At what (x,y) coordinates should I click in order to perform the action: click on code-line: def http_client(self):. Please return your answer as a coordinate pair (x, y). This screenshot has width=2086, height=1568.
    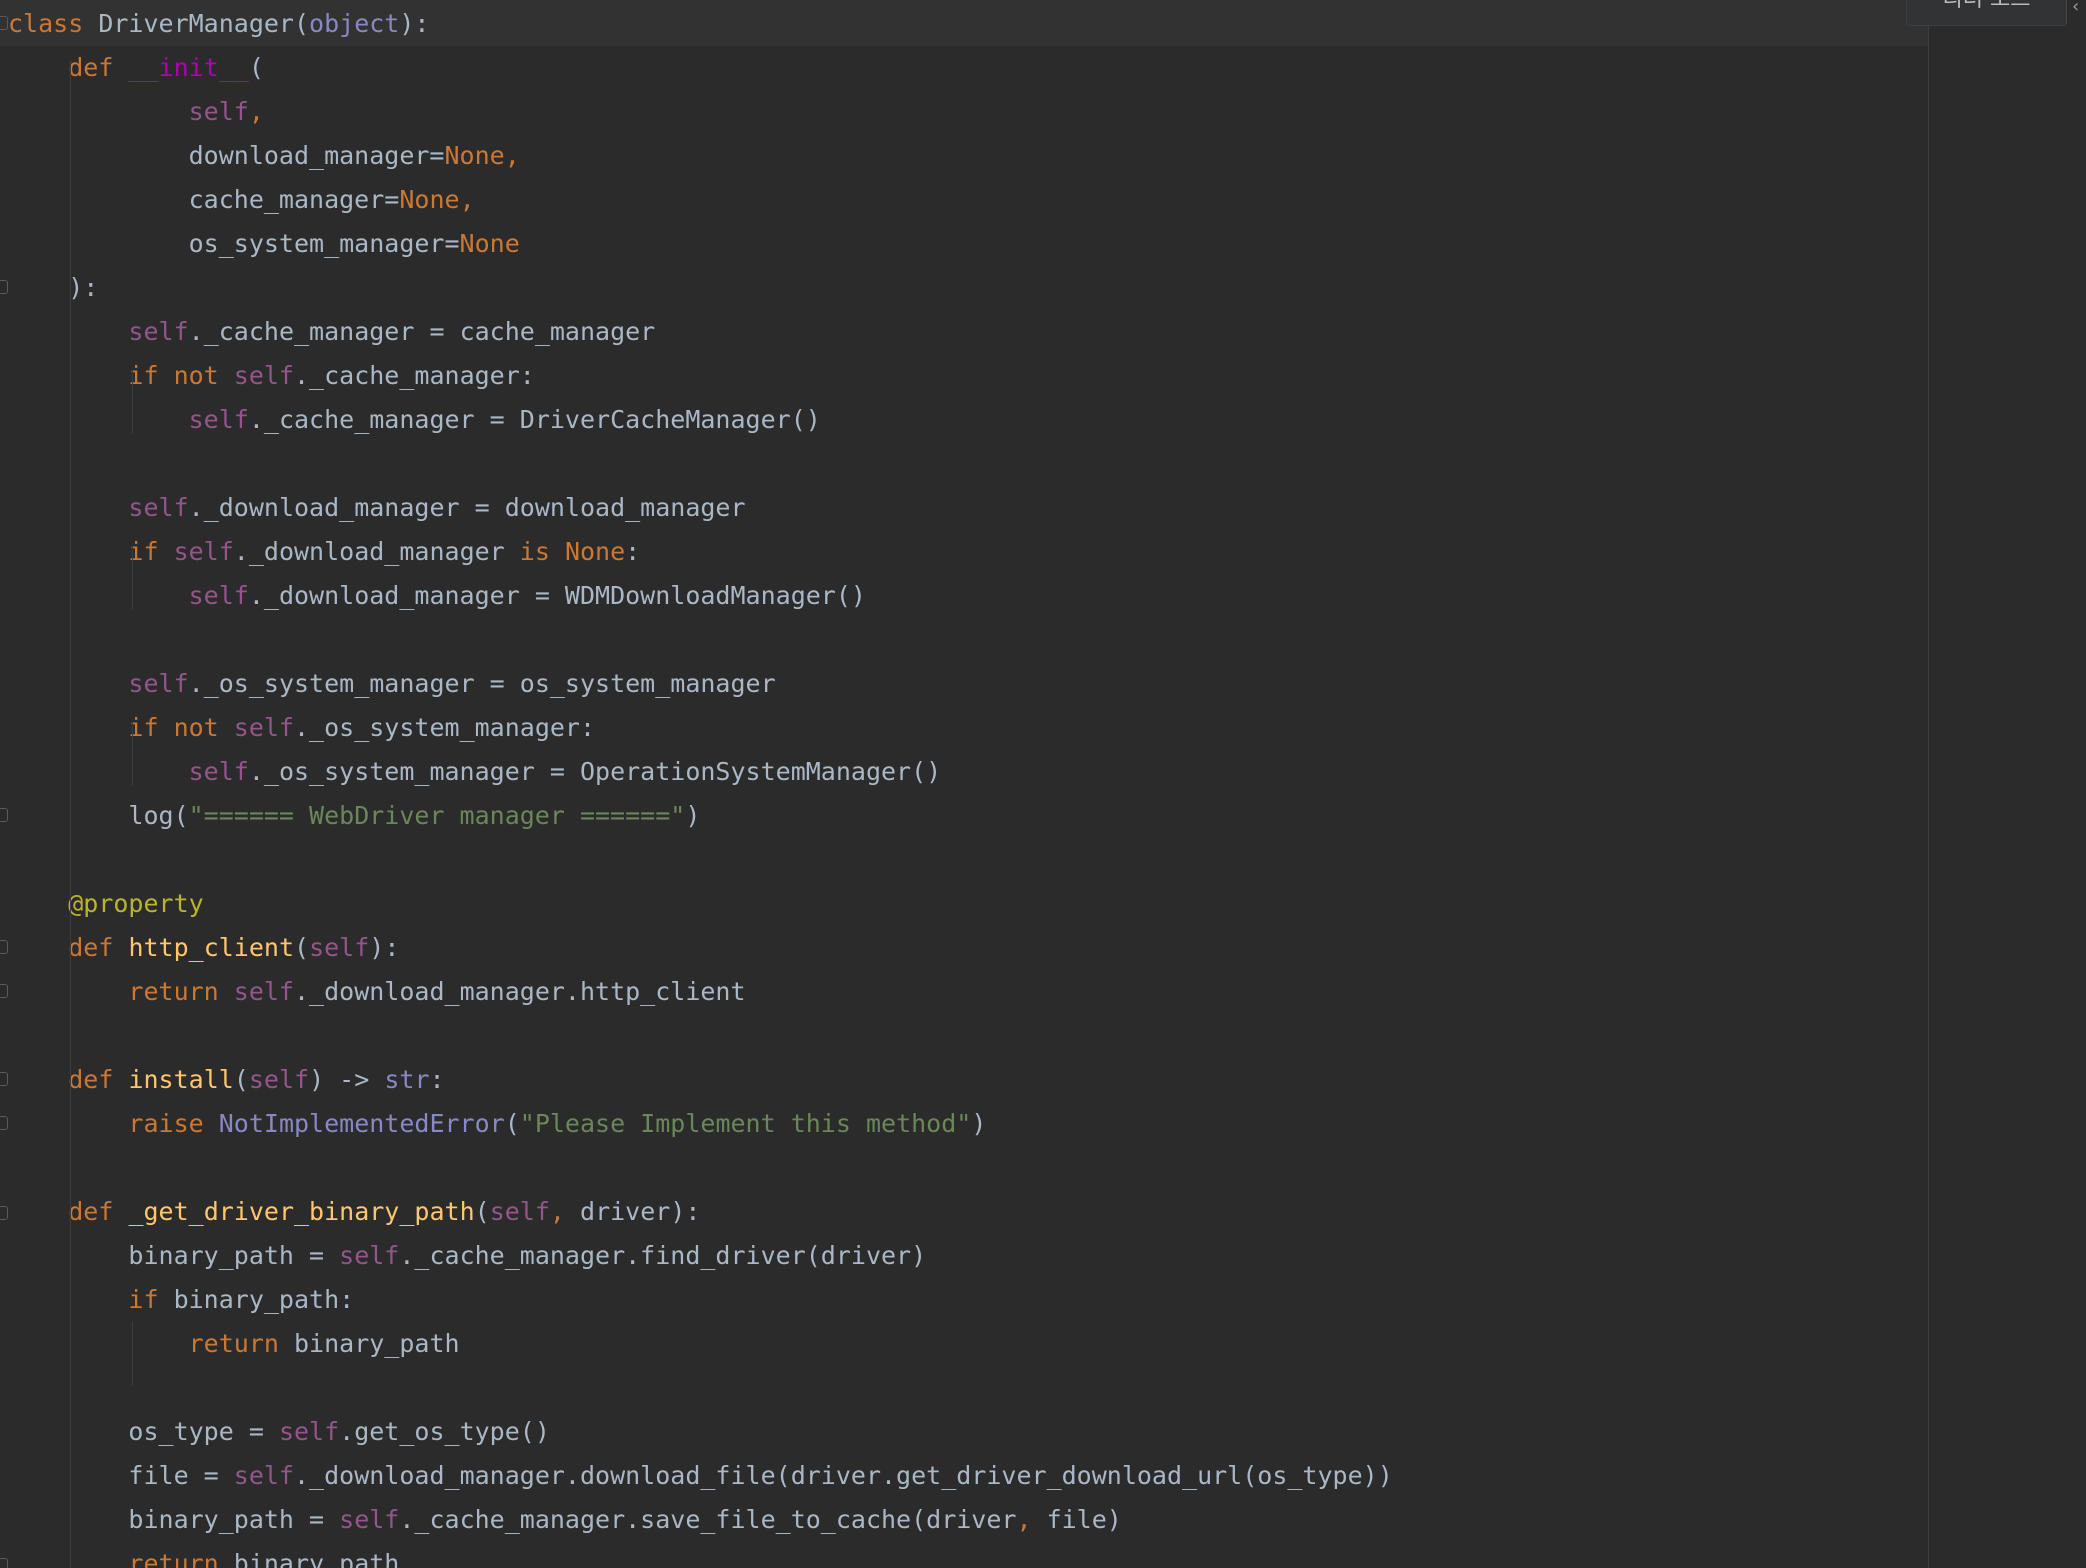
    Looking at the image, I should click on (963, 948).